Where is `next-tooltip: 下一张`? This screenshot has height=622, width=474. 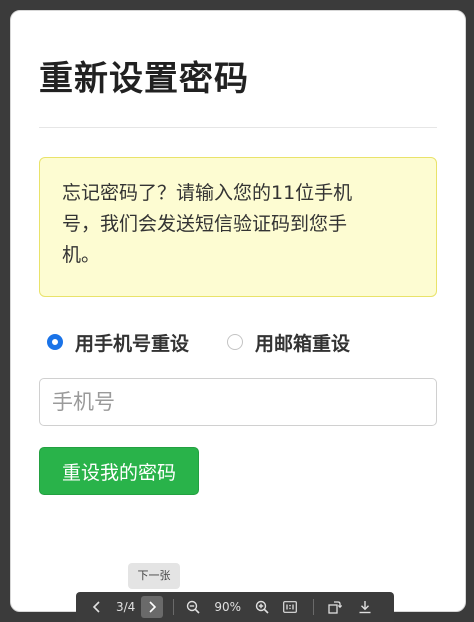 next-tooltip: 下一张 is located at coordinates (154, 576).